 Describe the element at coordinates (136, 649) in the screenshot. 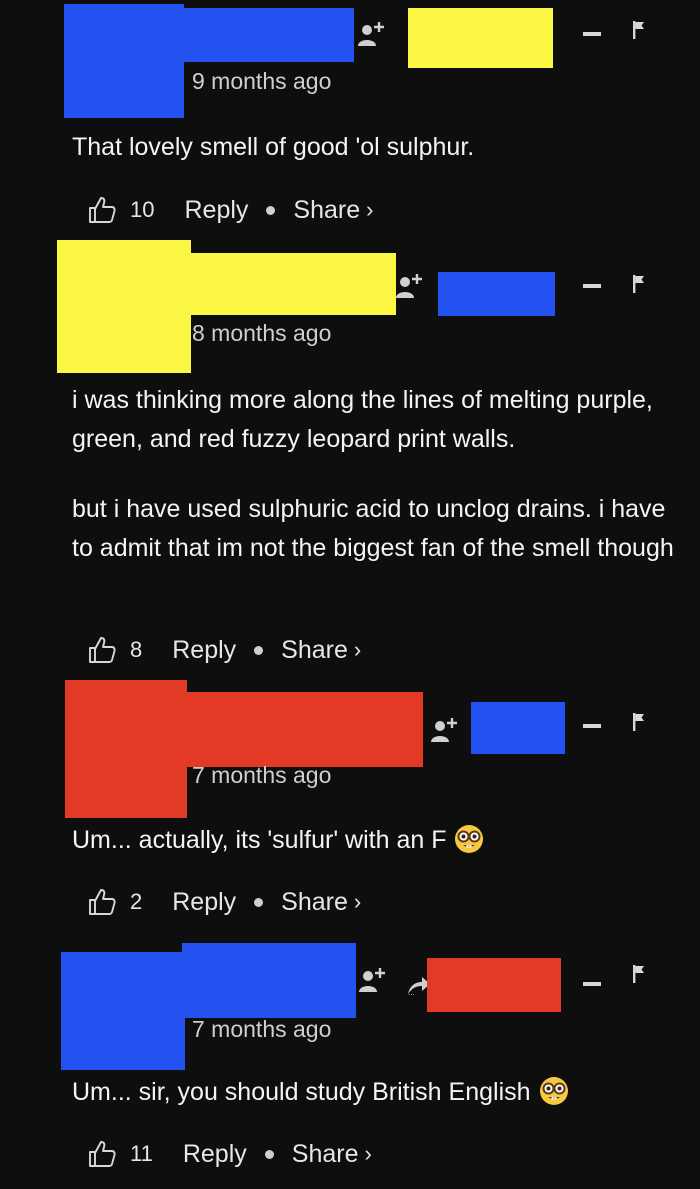

I see `like-count: 8` at that location.